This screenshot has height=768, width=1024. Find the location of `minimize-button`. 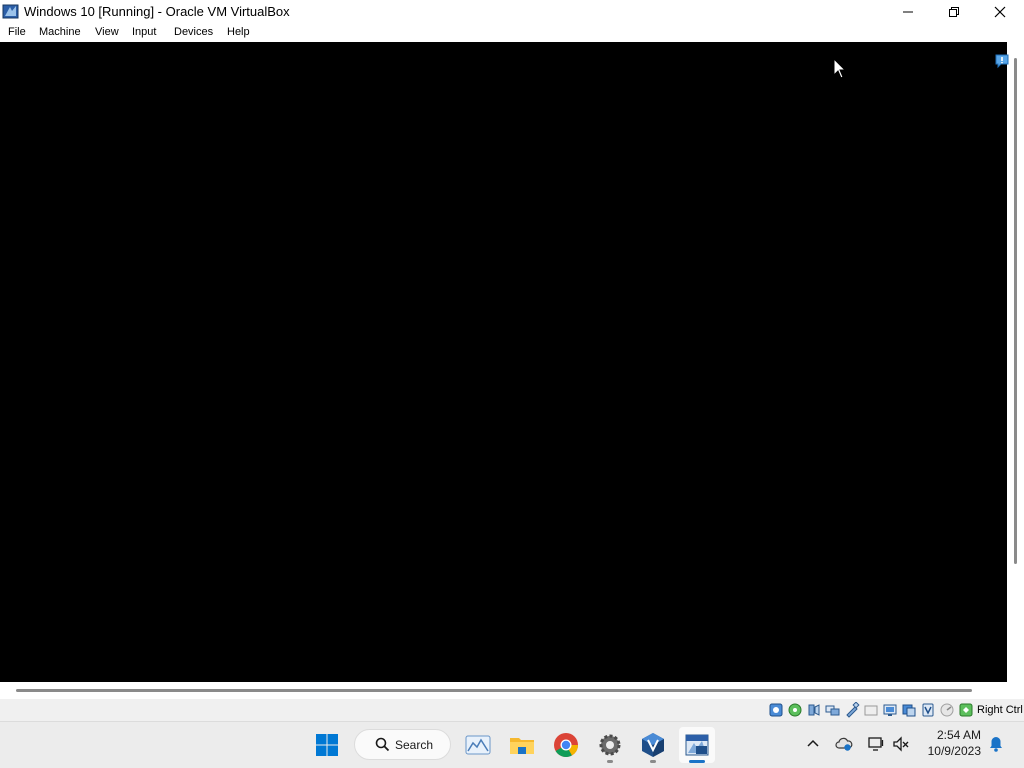

minimize-button is located at coordinates (908, 12).